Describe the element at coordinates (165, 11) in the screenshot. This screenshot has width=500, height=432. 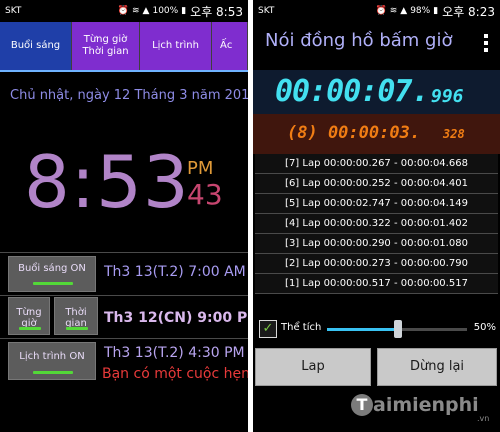
I see `battery-percent: 100%` at that location.